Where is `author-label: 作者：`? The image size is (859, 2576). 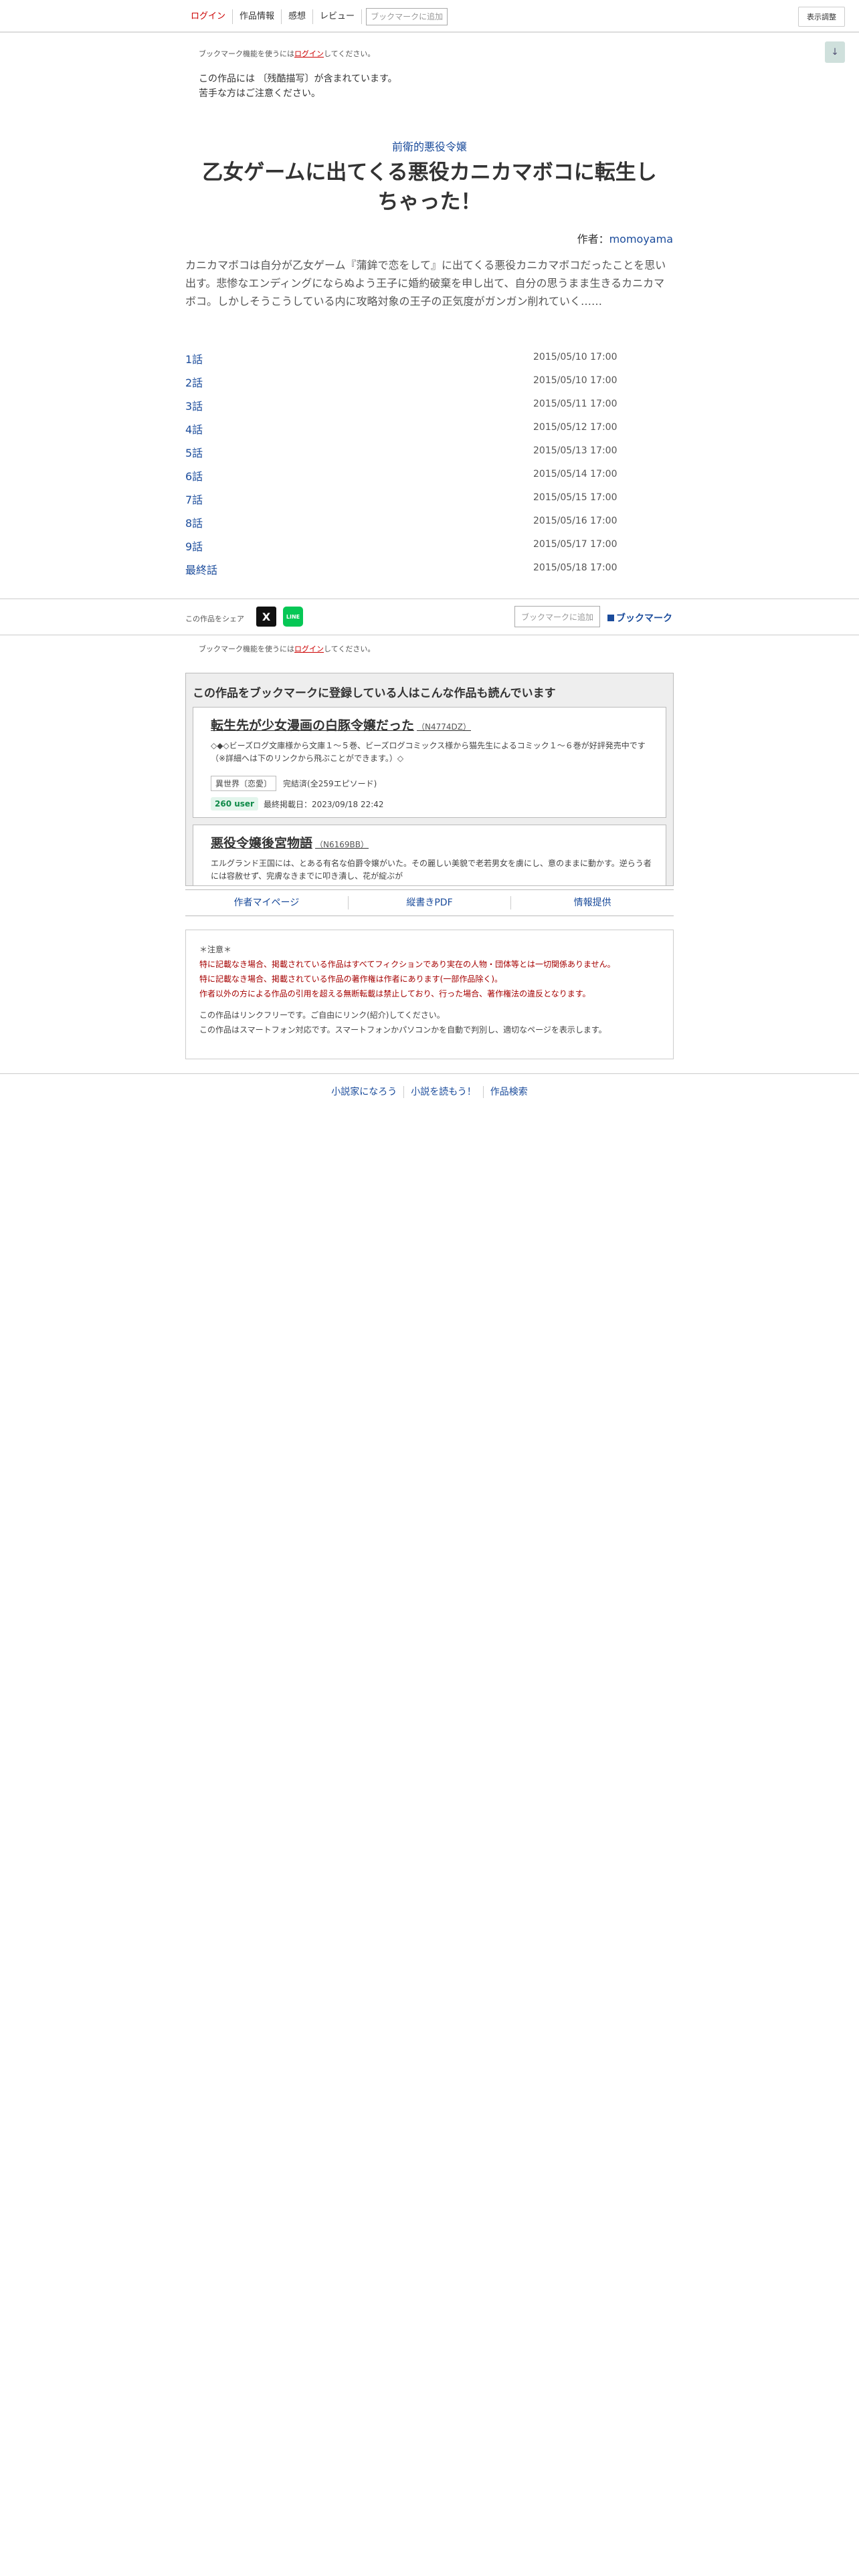
author-label: 作者： is located at coordinates (593, 239).